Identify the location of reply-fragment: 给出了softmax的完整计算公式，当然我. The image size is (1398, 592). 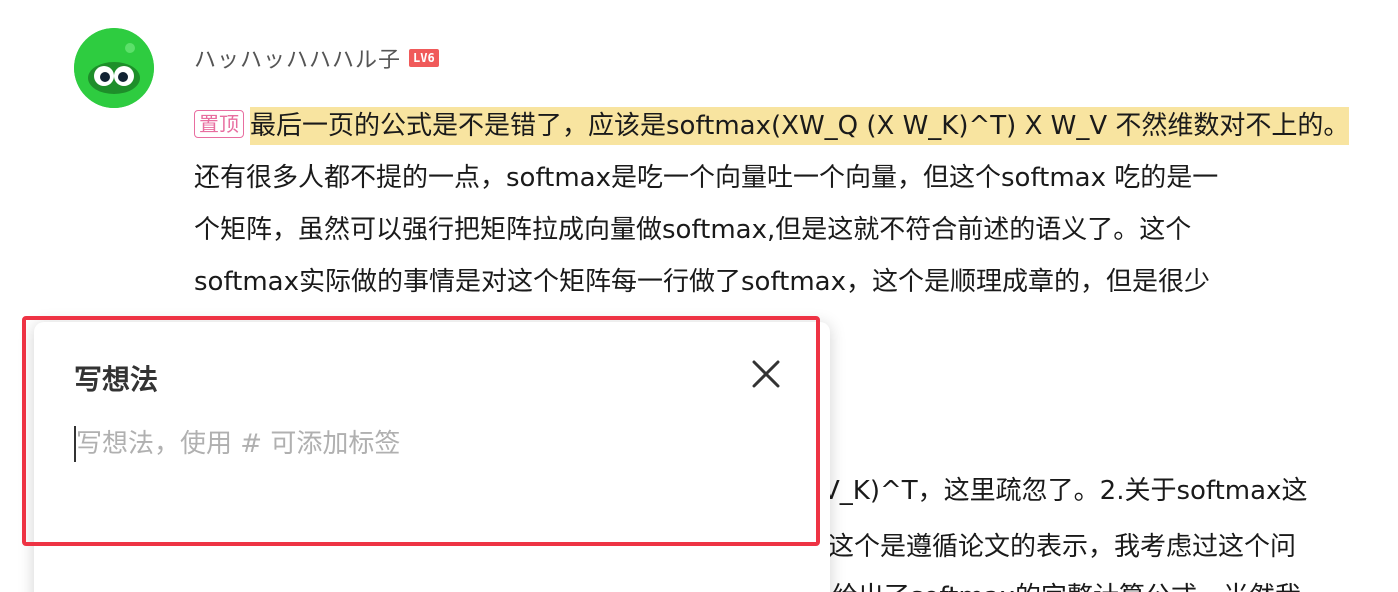
(1066, 584).